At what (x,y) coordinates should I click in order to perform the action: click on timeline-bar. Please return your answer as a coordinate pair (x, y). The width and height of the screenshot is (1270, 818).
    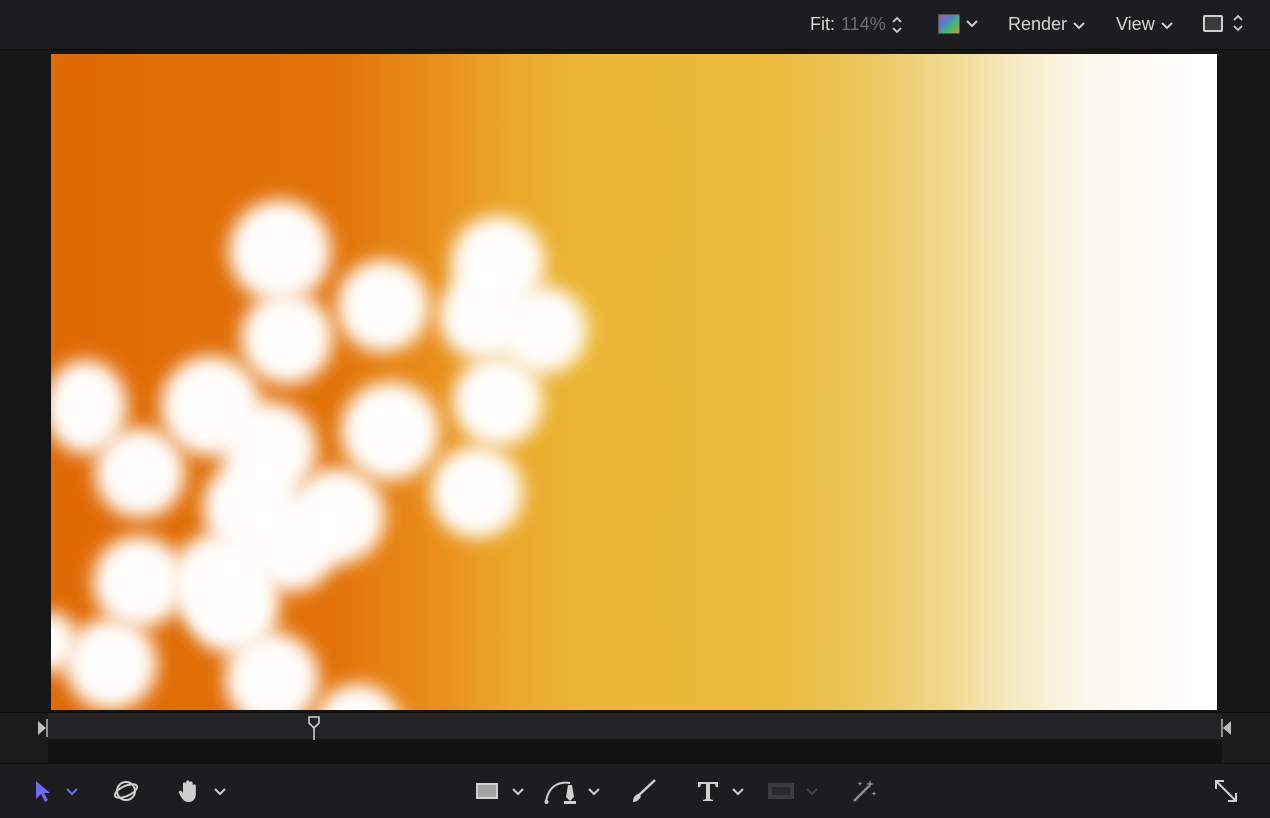
    Looking at the image, I should click on (635, 752).